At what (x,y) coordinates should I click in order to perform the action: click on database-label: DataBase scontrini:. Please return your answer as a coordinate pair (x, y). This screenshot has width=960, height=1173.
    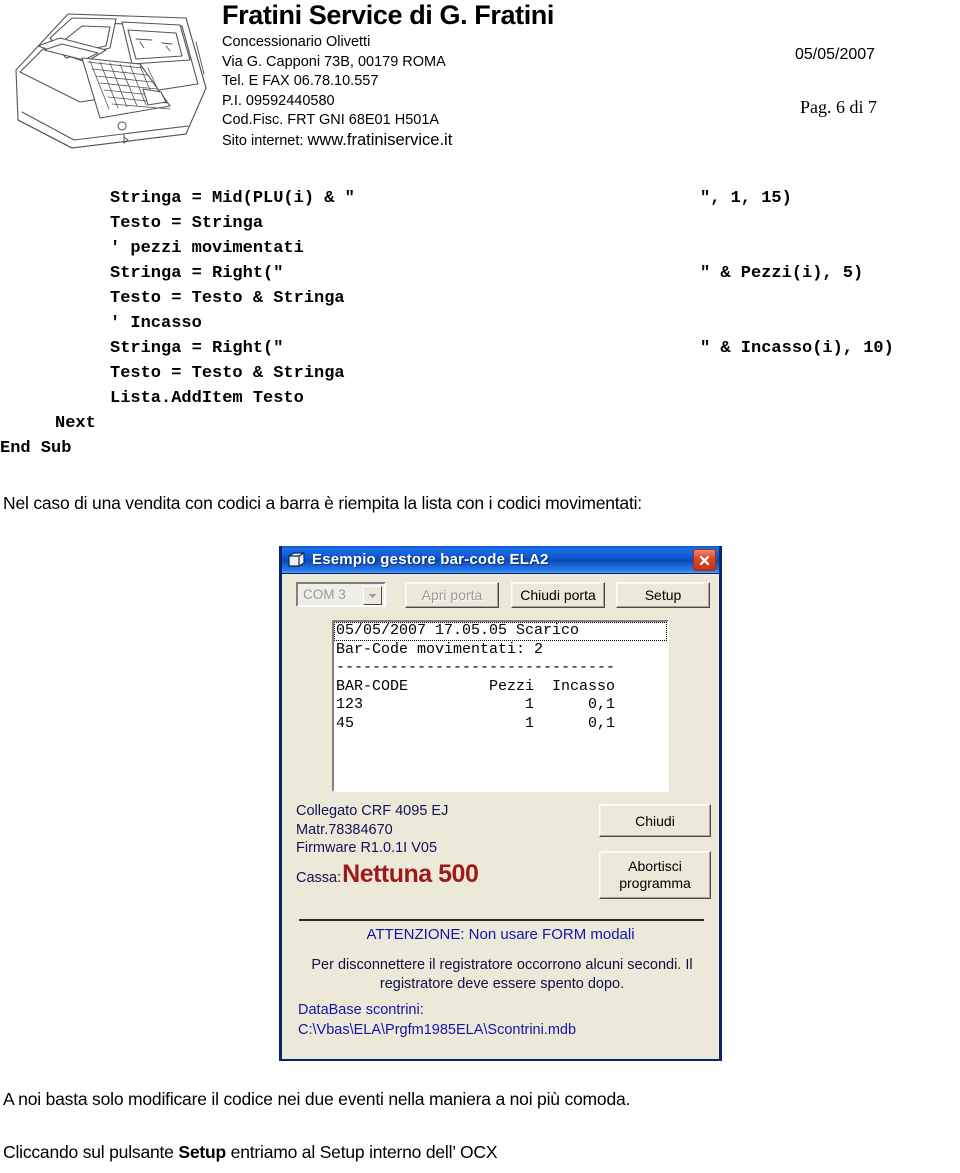
    Looking at the image, I should click on (361, 1010).